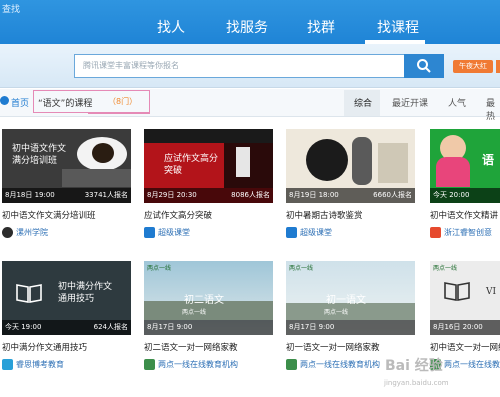  Describe the element at coordinates (91, 101) in the screenshot. I see `highlight-box` at that location.